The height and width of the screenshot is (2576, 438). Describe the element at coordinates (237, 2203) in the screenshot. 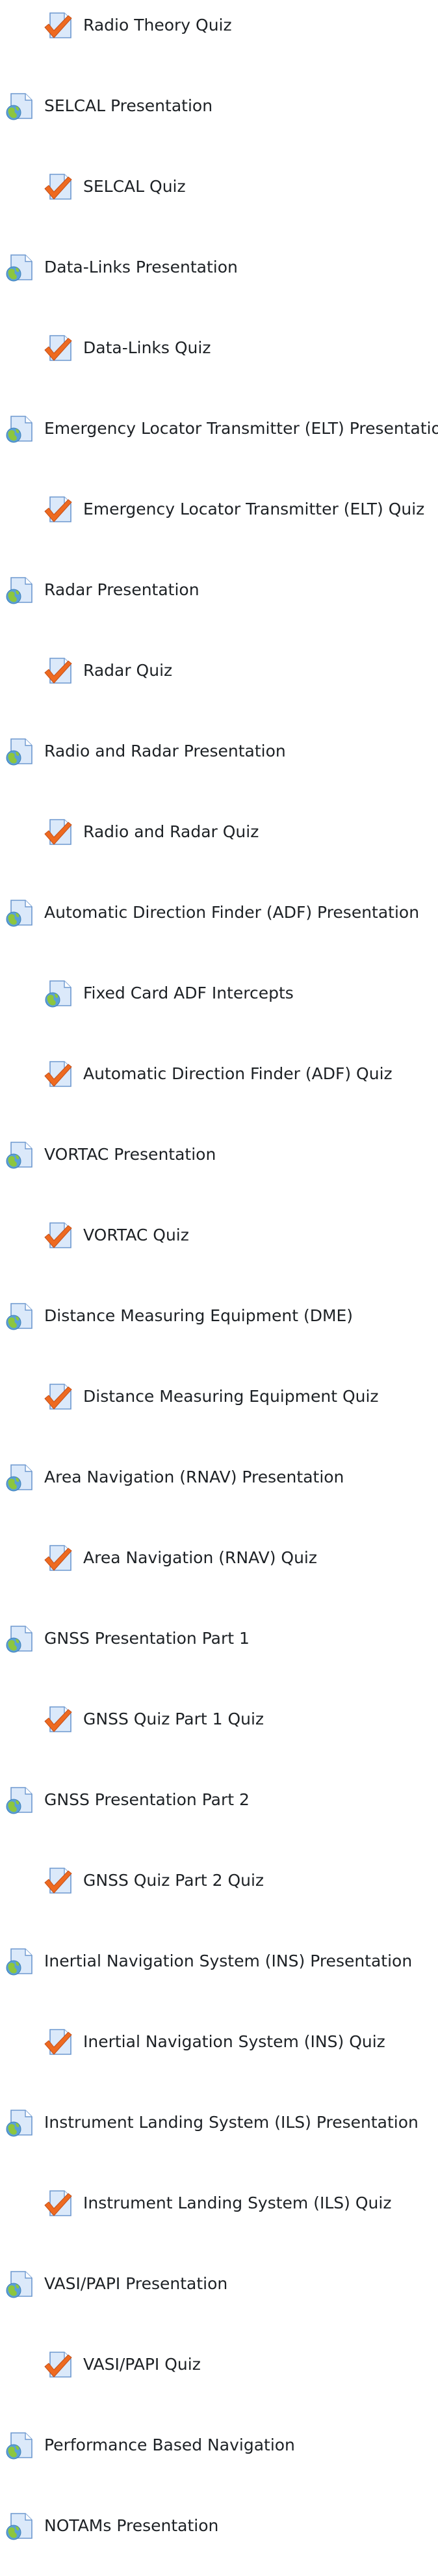

I see `activity-link: Instrument Landing System (ILS) Quiz` at that location.